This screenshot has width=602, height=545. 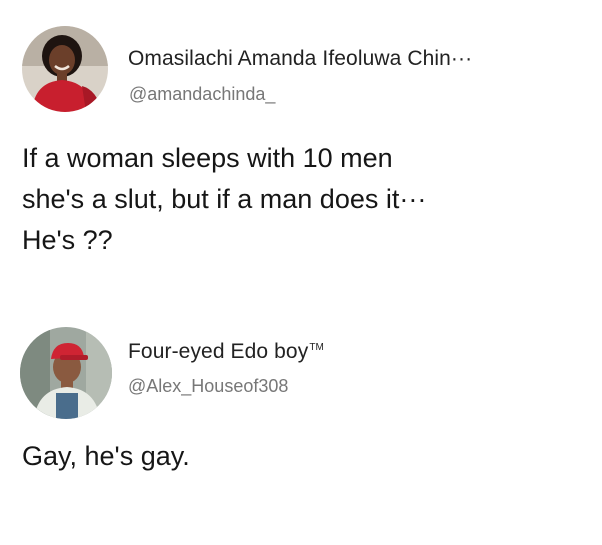 I want to click on trademark-mark: TM, so click(x=316, y=347).